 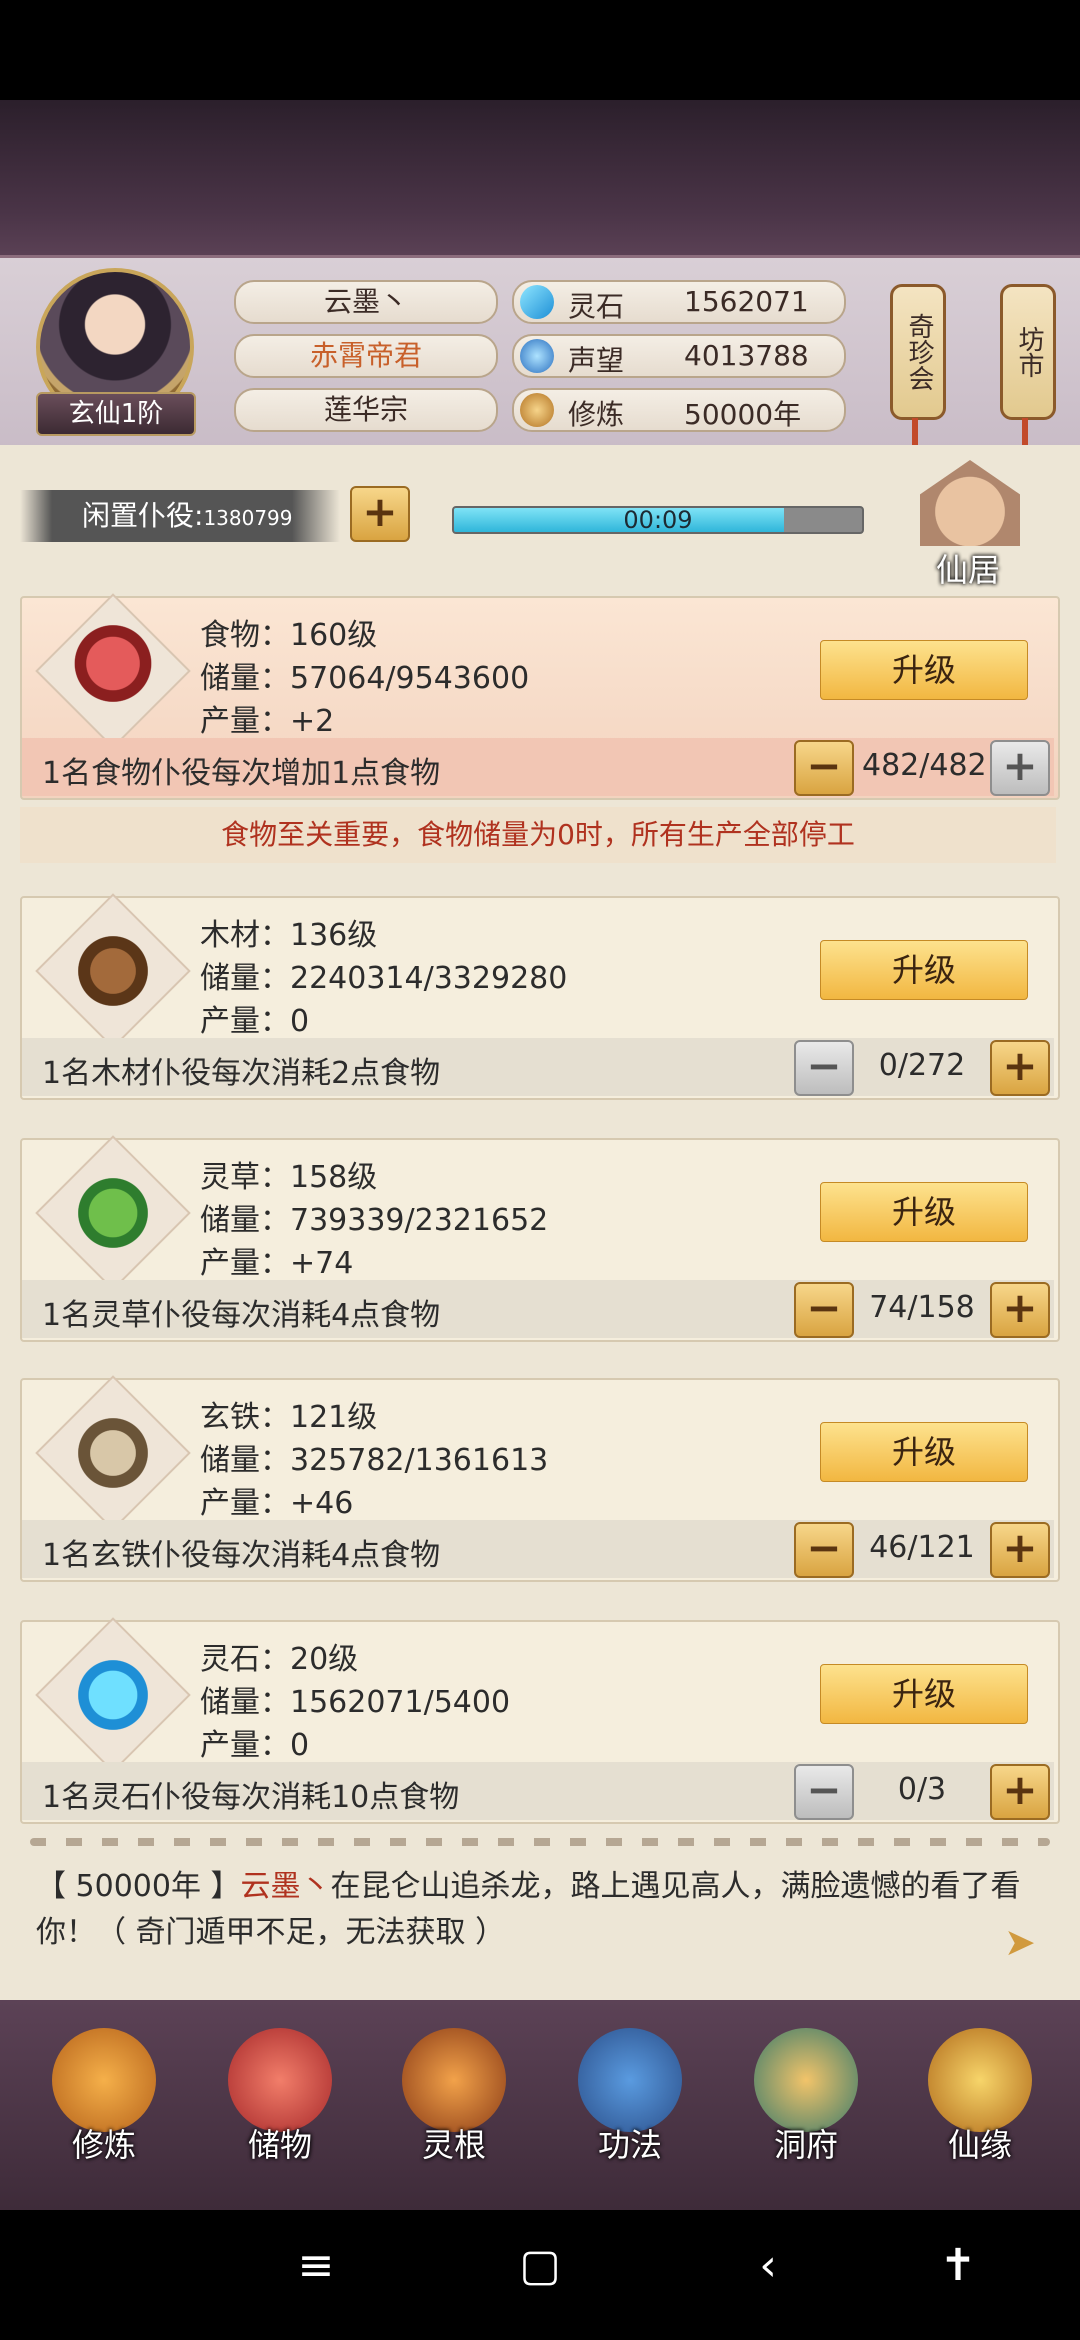 I want to click on nav-item: 功法, so click(x=630, y=2110).